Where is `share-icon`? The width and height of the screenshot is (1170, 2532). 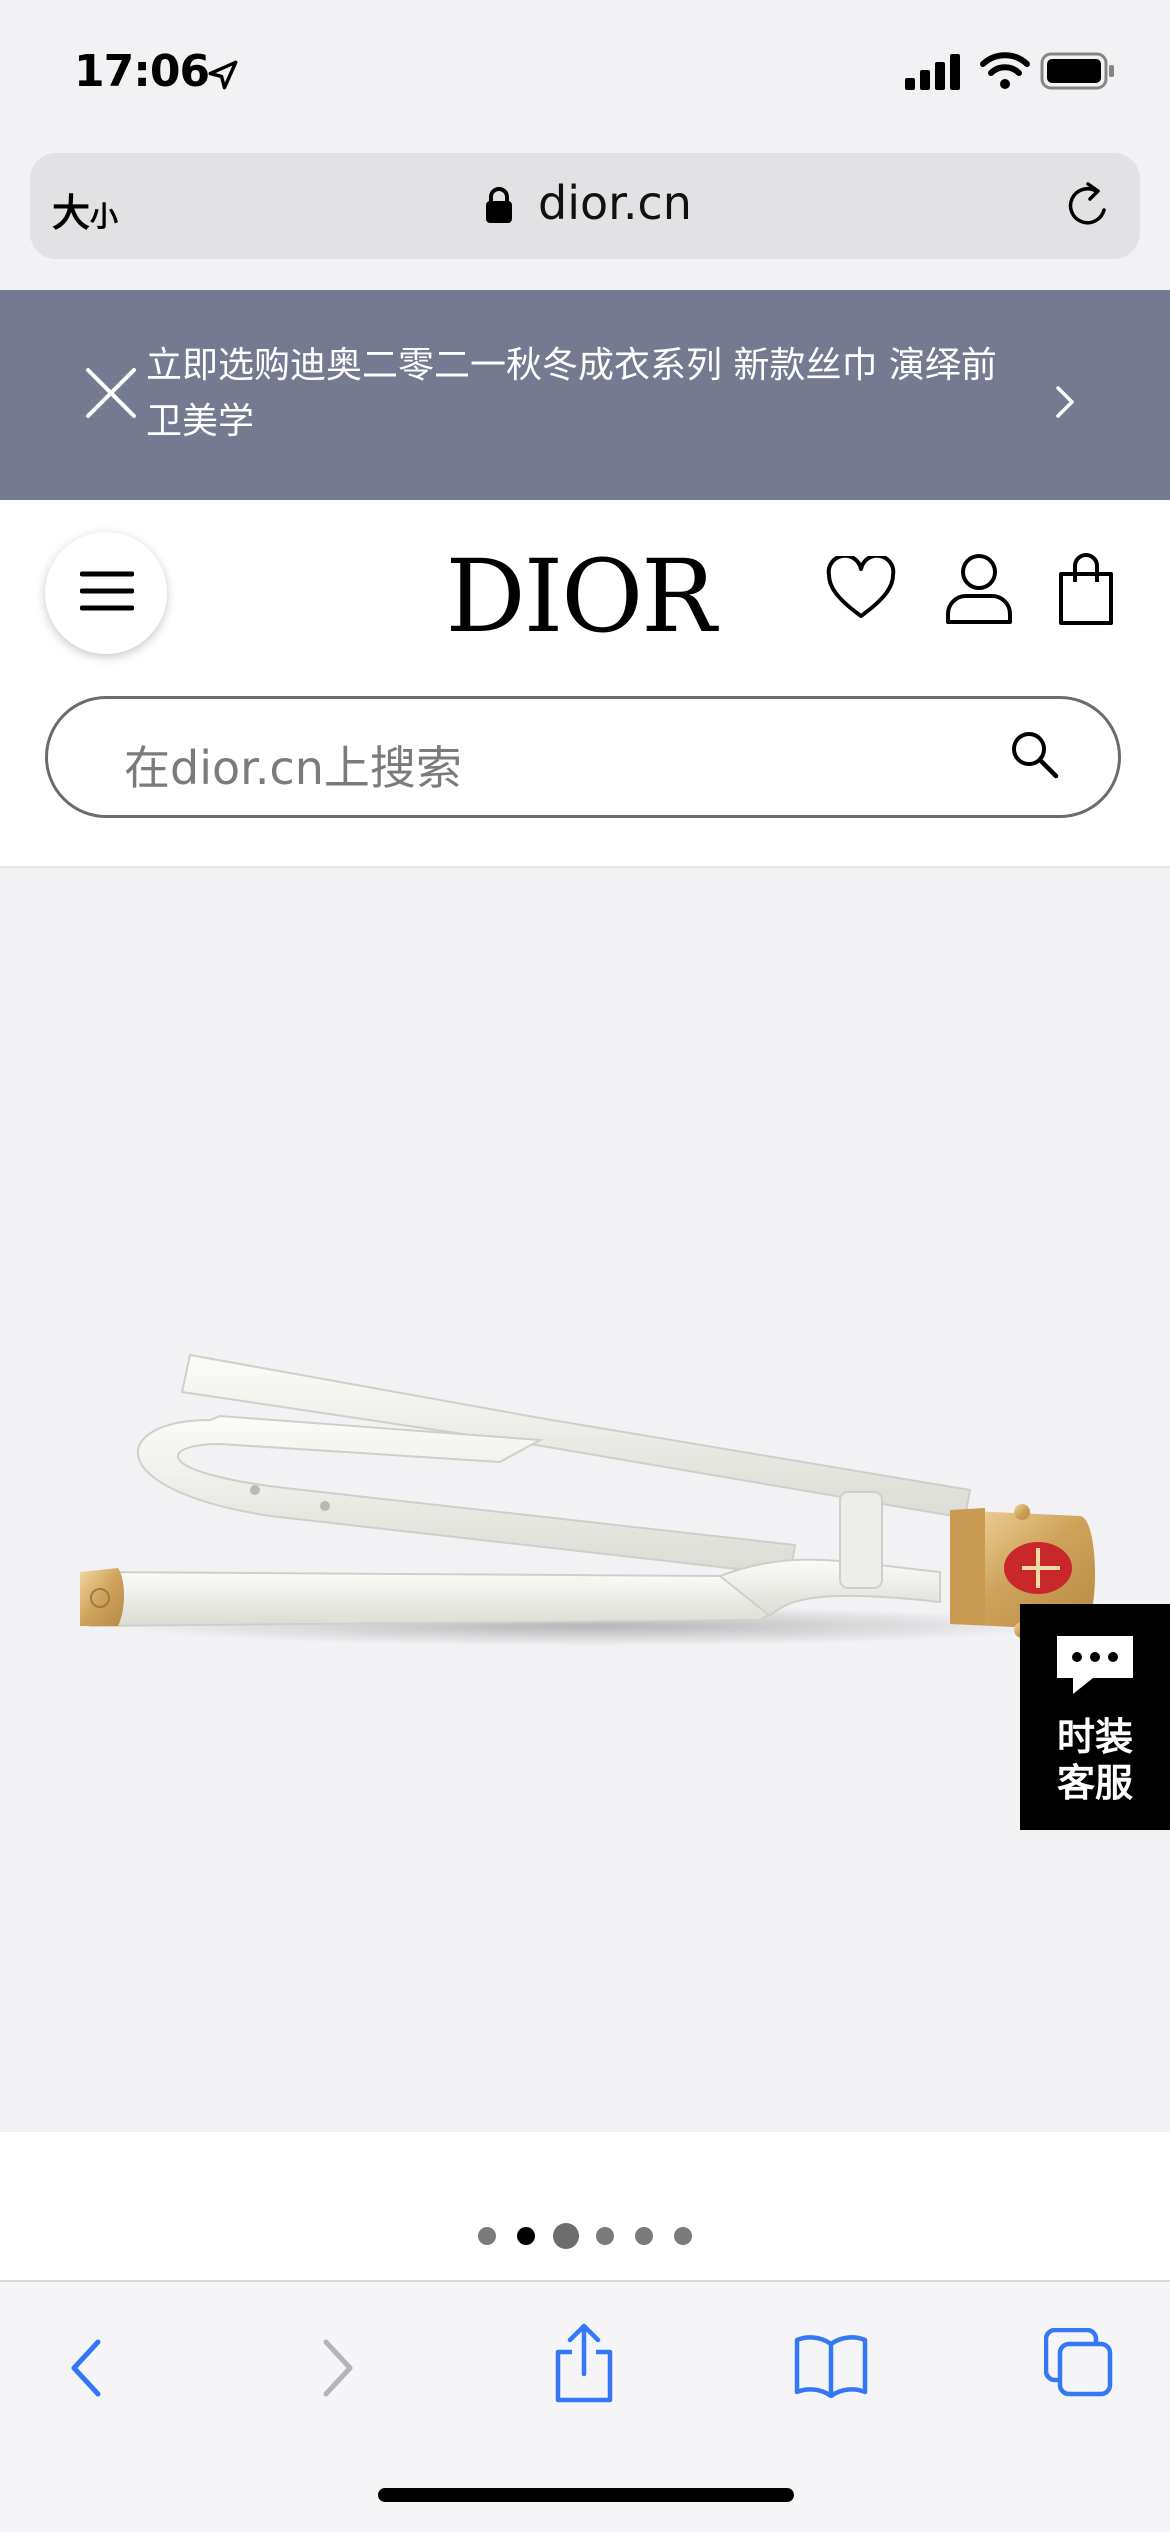 share-icon is located at coordinates (584, 2363).